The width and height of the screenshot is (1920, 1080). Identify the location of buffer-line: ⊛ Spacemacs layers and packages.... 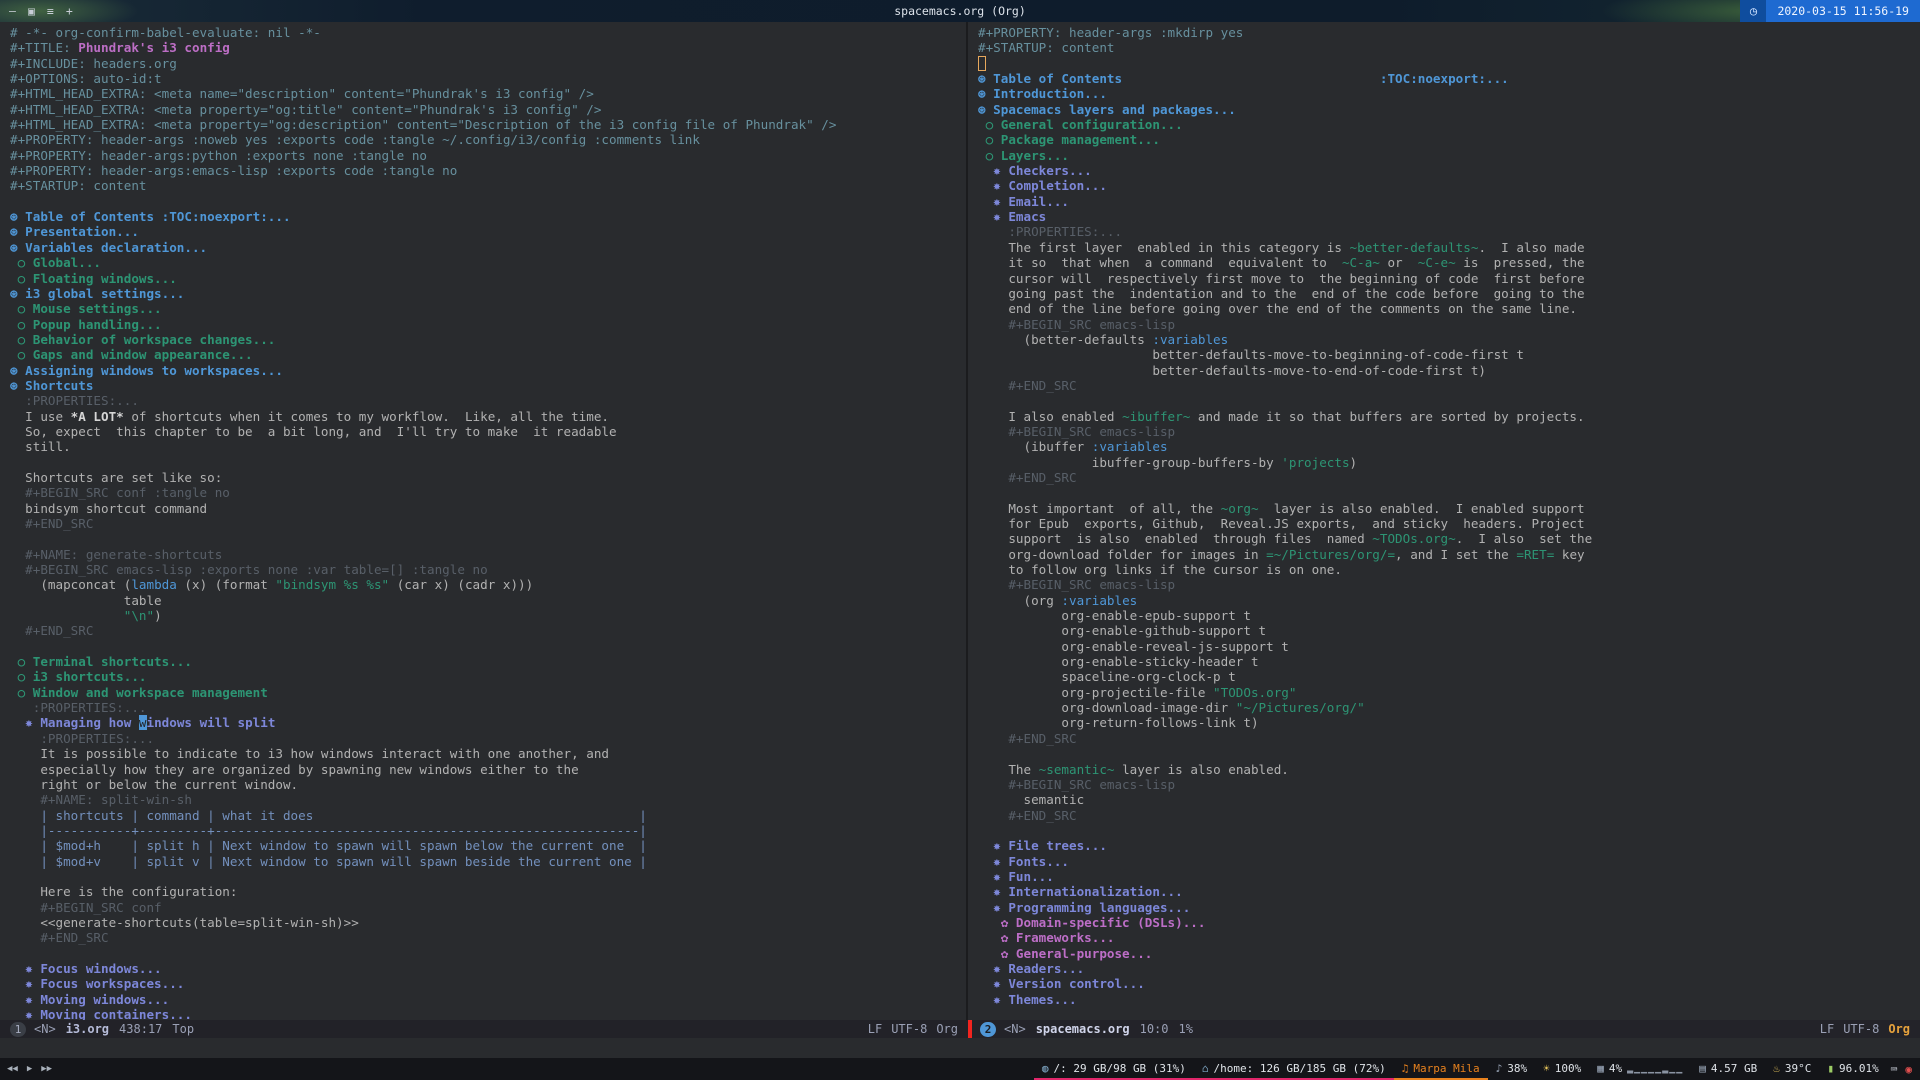
(1449, 109).